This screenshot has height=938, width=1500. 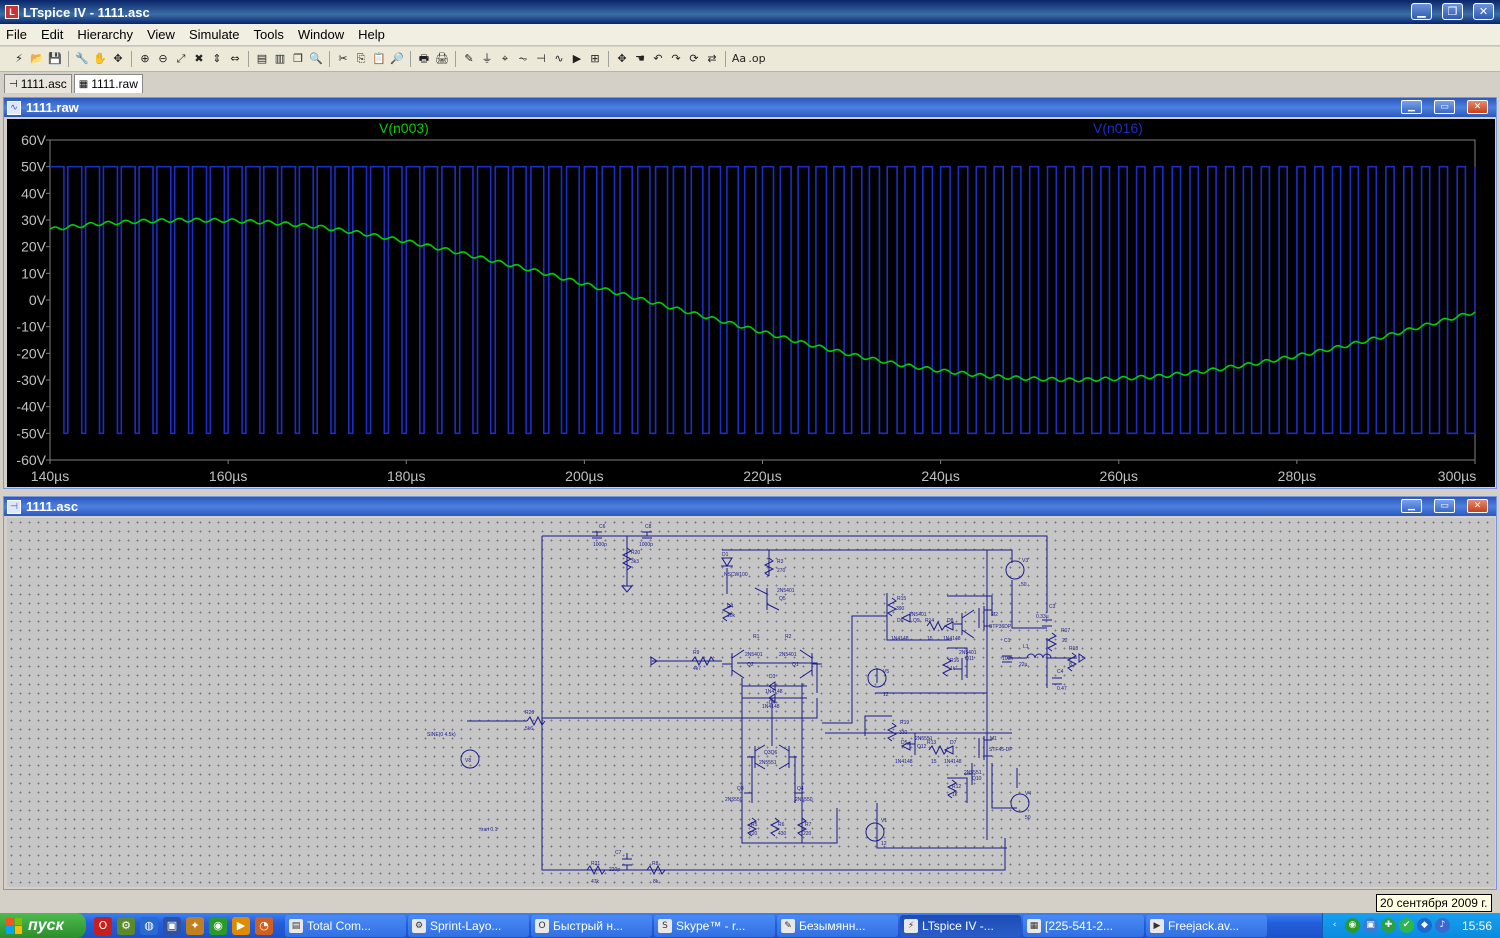 What do you see at coordinates (1352, 925) in the screenshot?
I see `tray-green-icon: ◉` at bounding box center [1352, 925].